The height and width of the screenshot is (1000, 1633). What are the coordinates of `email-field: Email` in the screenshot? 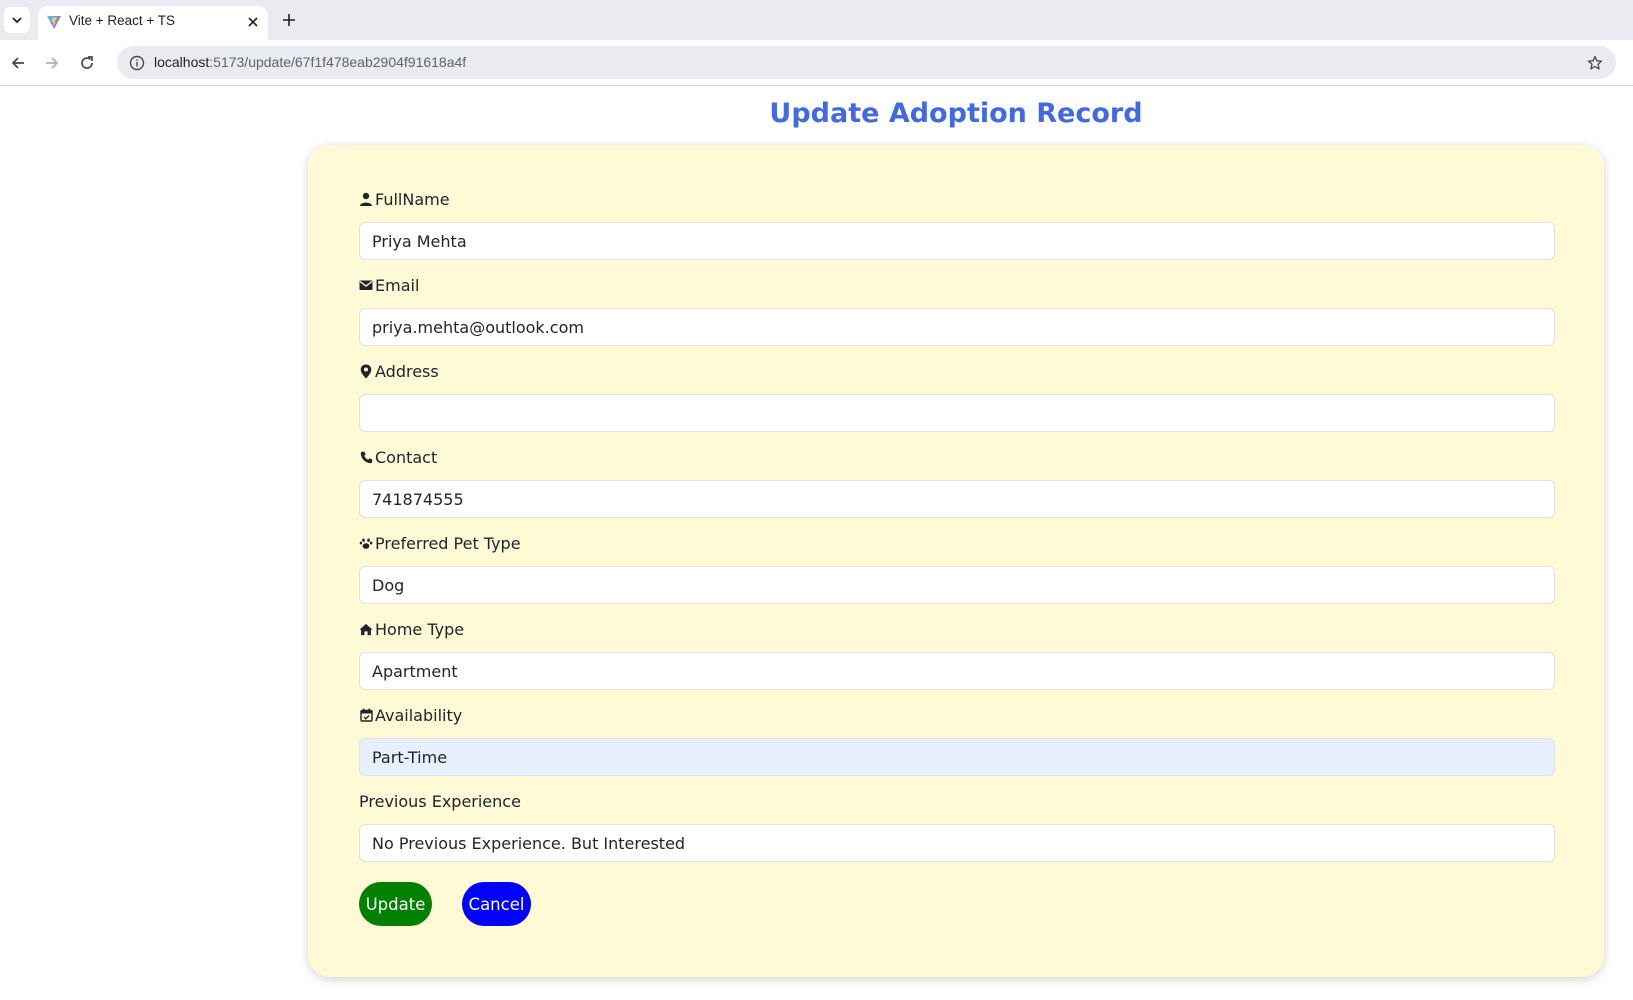 It's located at (957, 310).